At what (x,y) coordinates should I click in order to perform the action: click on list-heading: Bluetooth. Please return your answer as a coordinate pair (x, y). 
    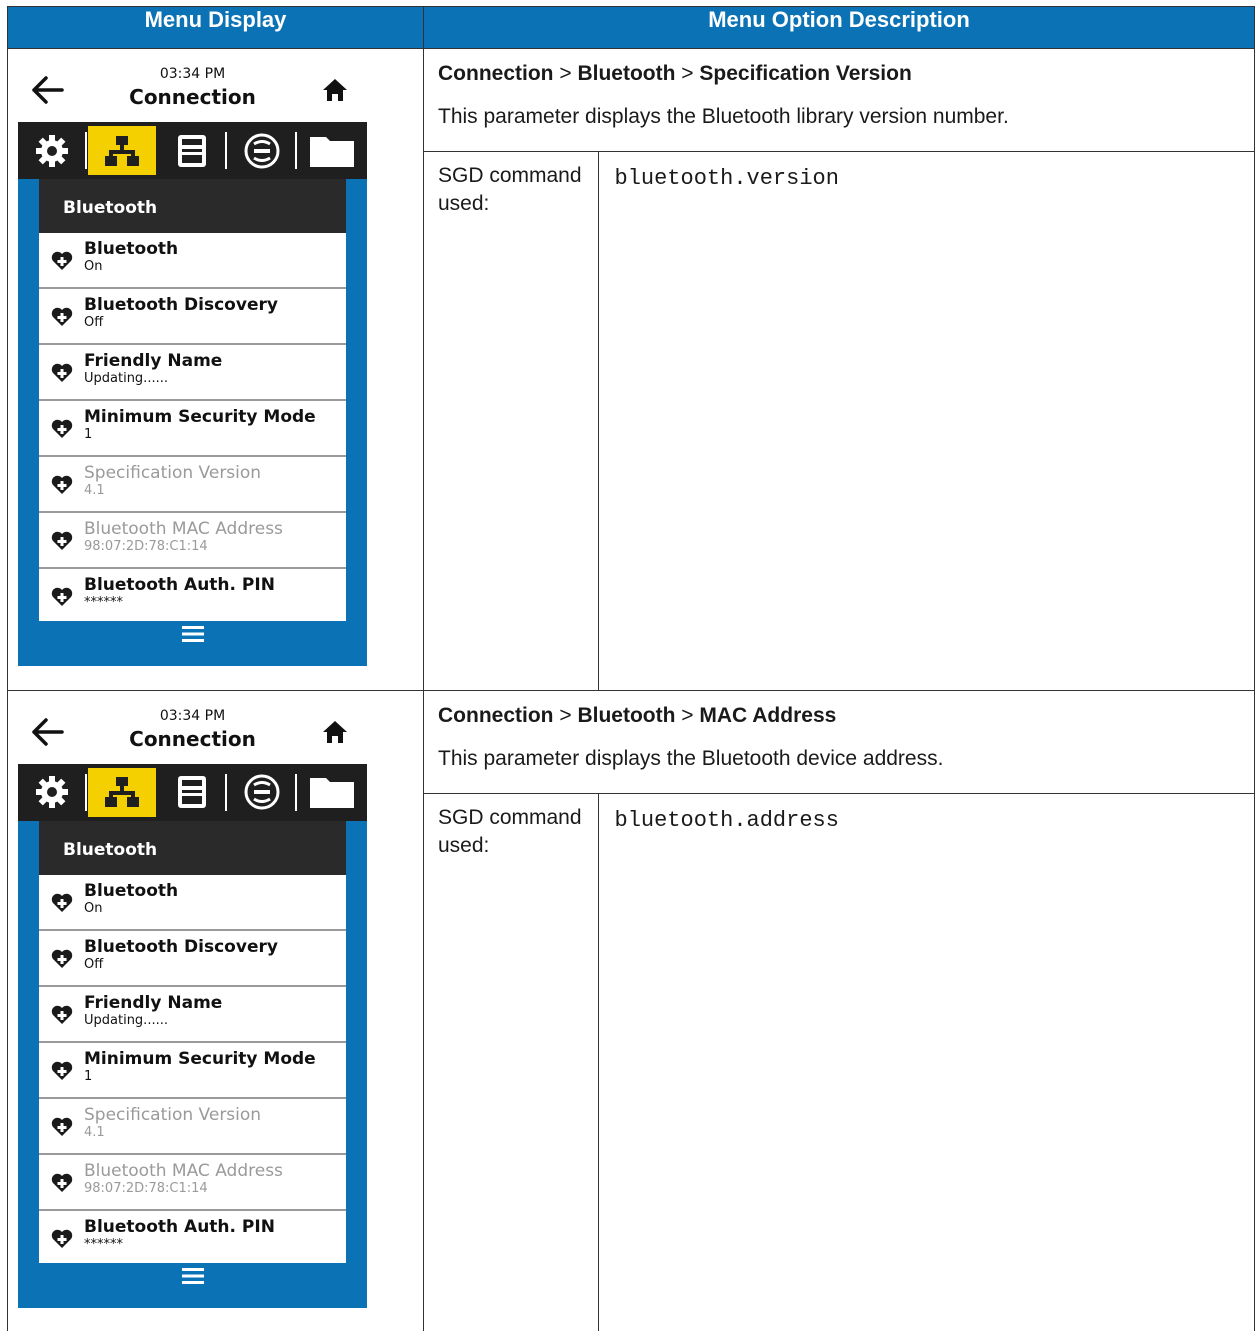
    Looking at the image, I should click on (192, 206).